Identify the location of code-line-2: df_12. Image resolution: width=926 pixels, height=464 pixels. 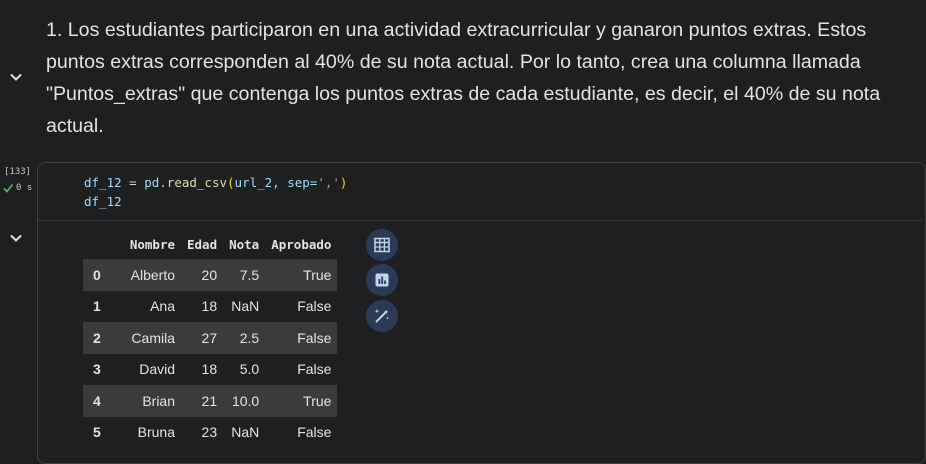
(103, 201).